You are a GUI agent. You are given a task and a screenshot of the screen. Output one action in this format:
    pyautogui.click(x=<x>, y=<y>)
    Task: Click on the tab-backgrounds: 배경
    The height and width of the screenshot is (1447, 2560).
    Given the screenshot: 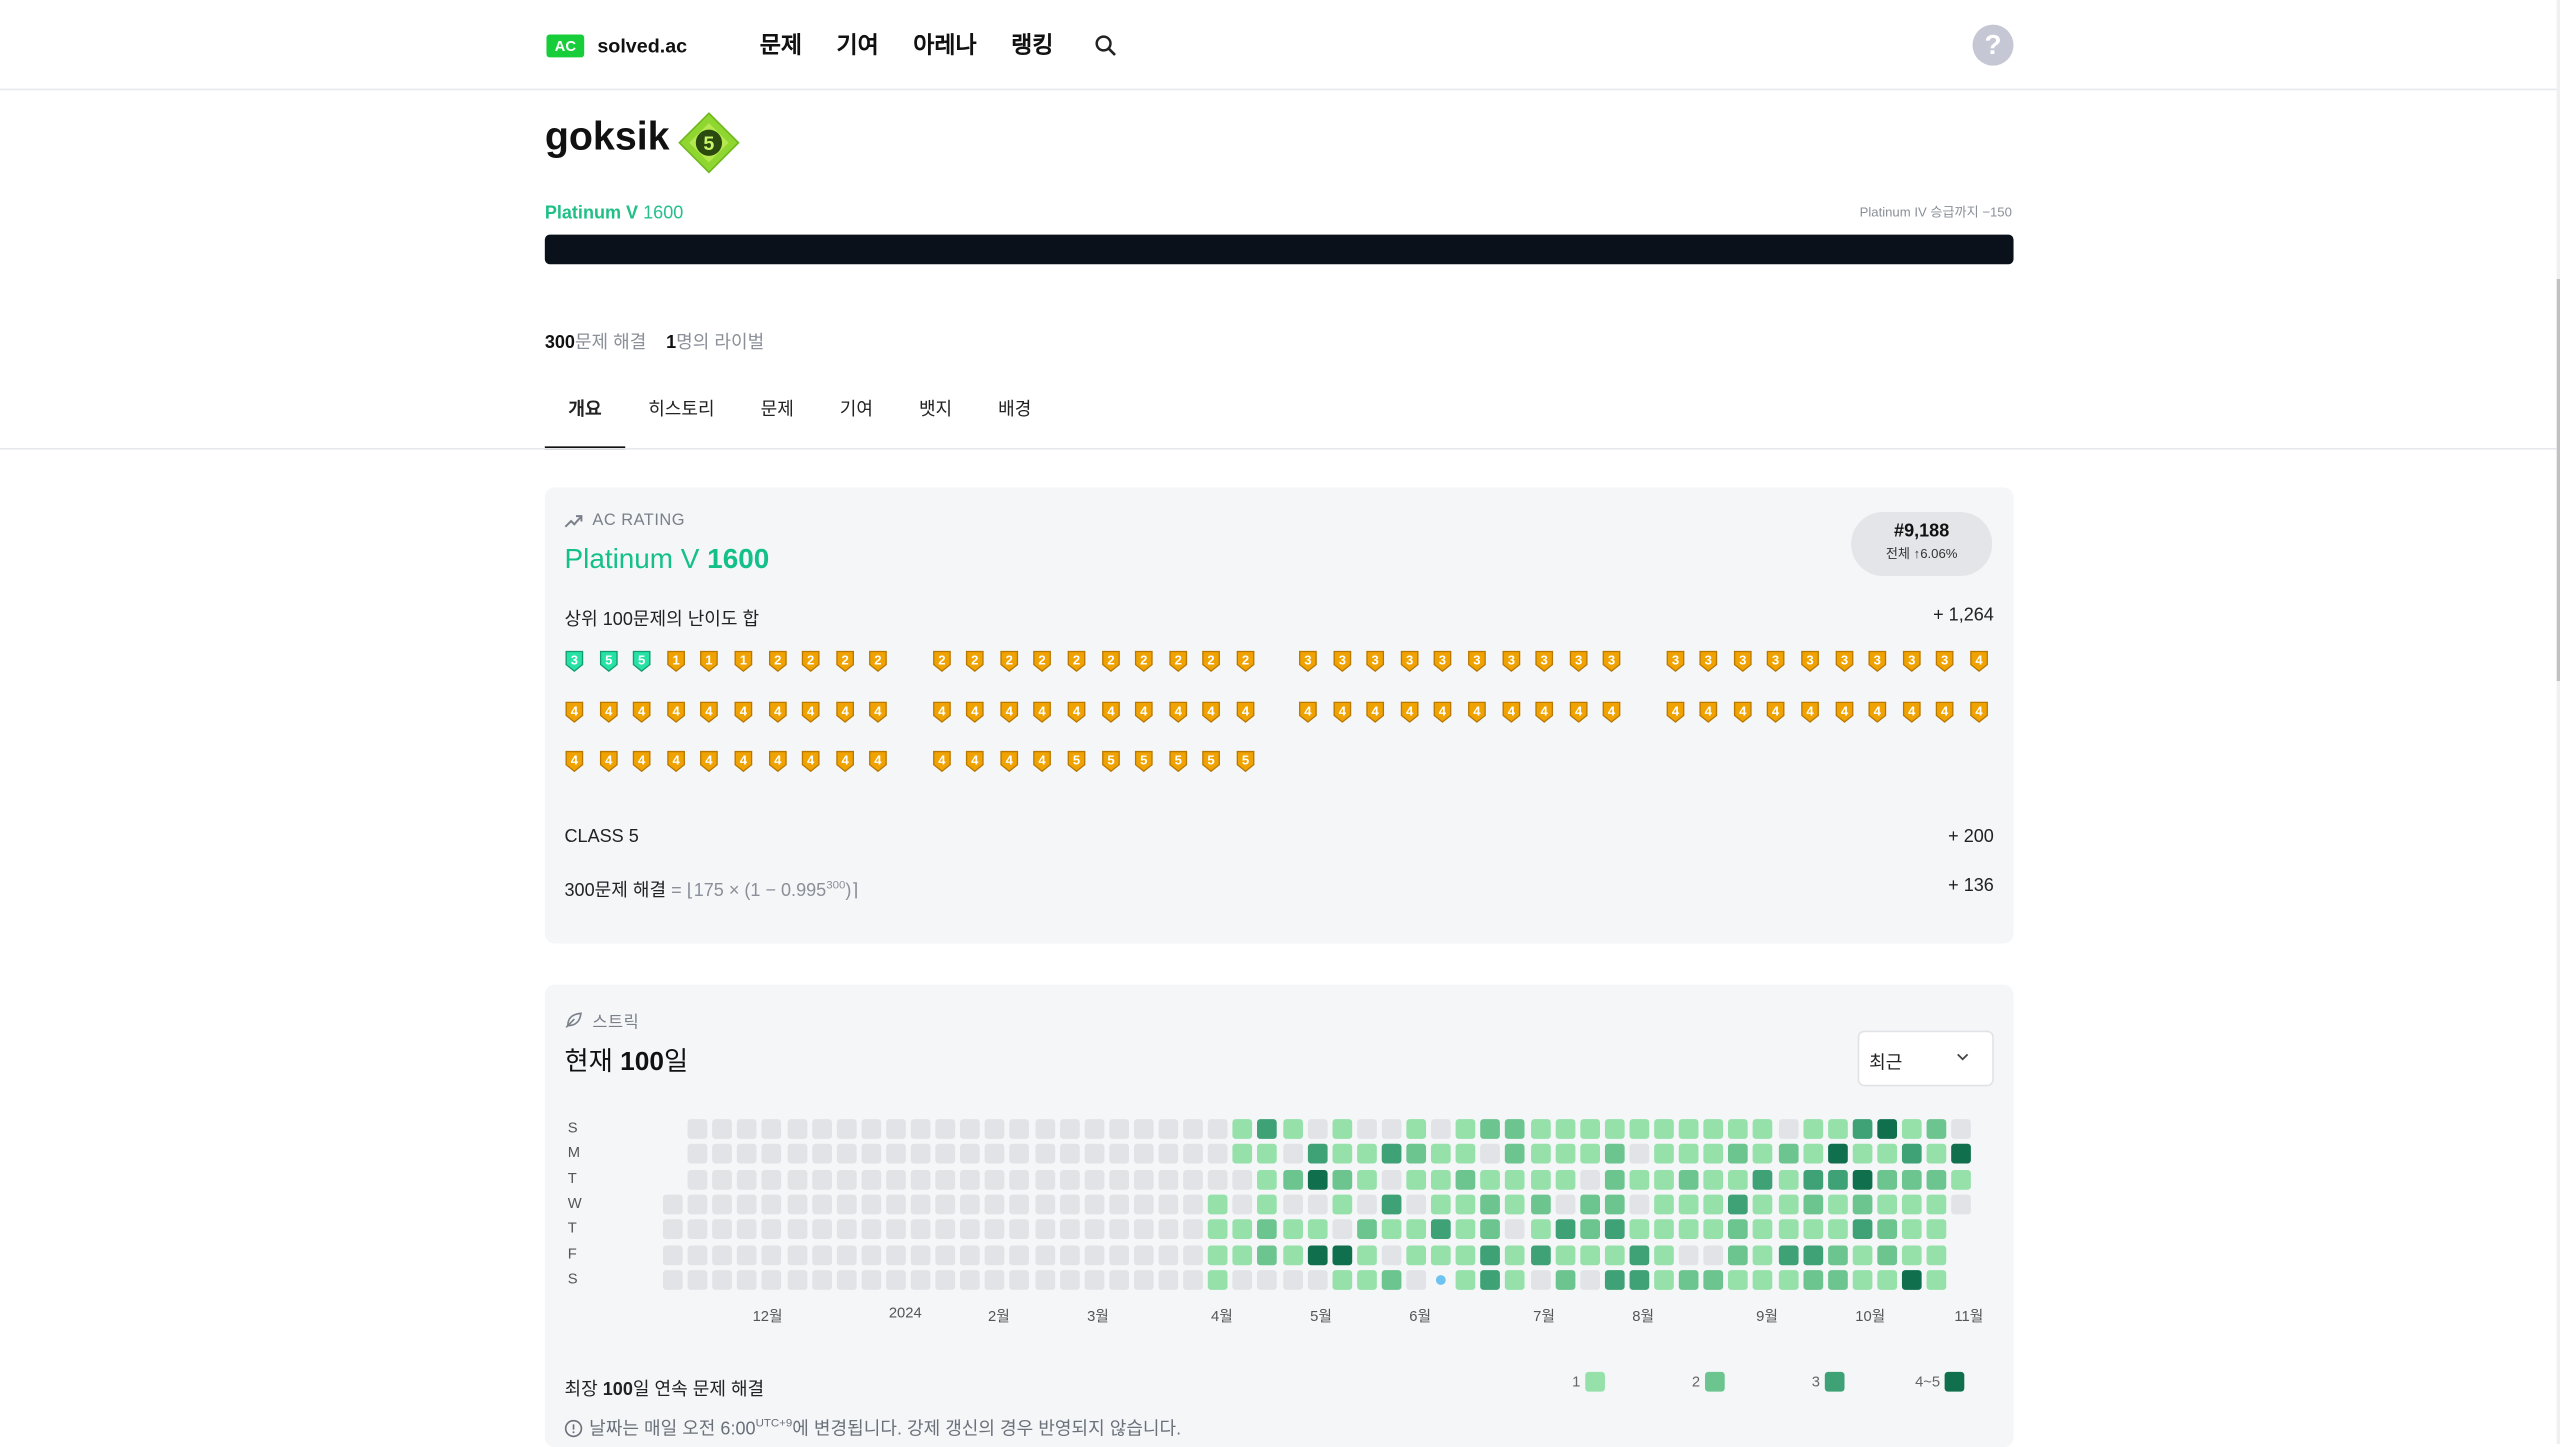 What is the action you would take?
    pyautogui.click(x=1014, y=421)
    